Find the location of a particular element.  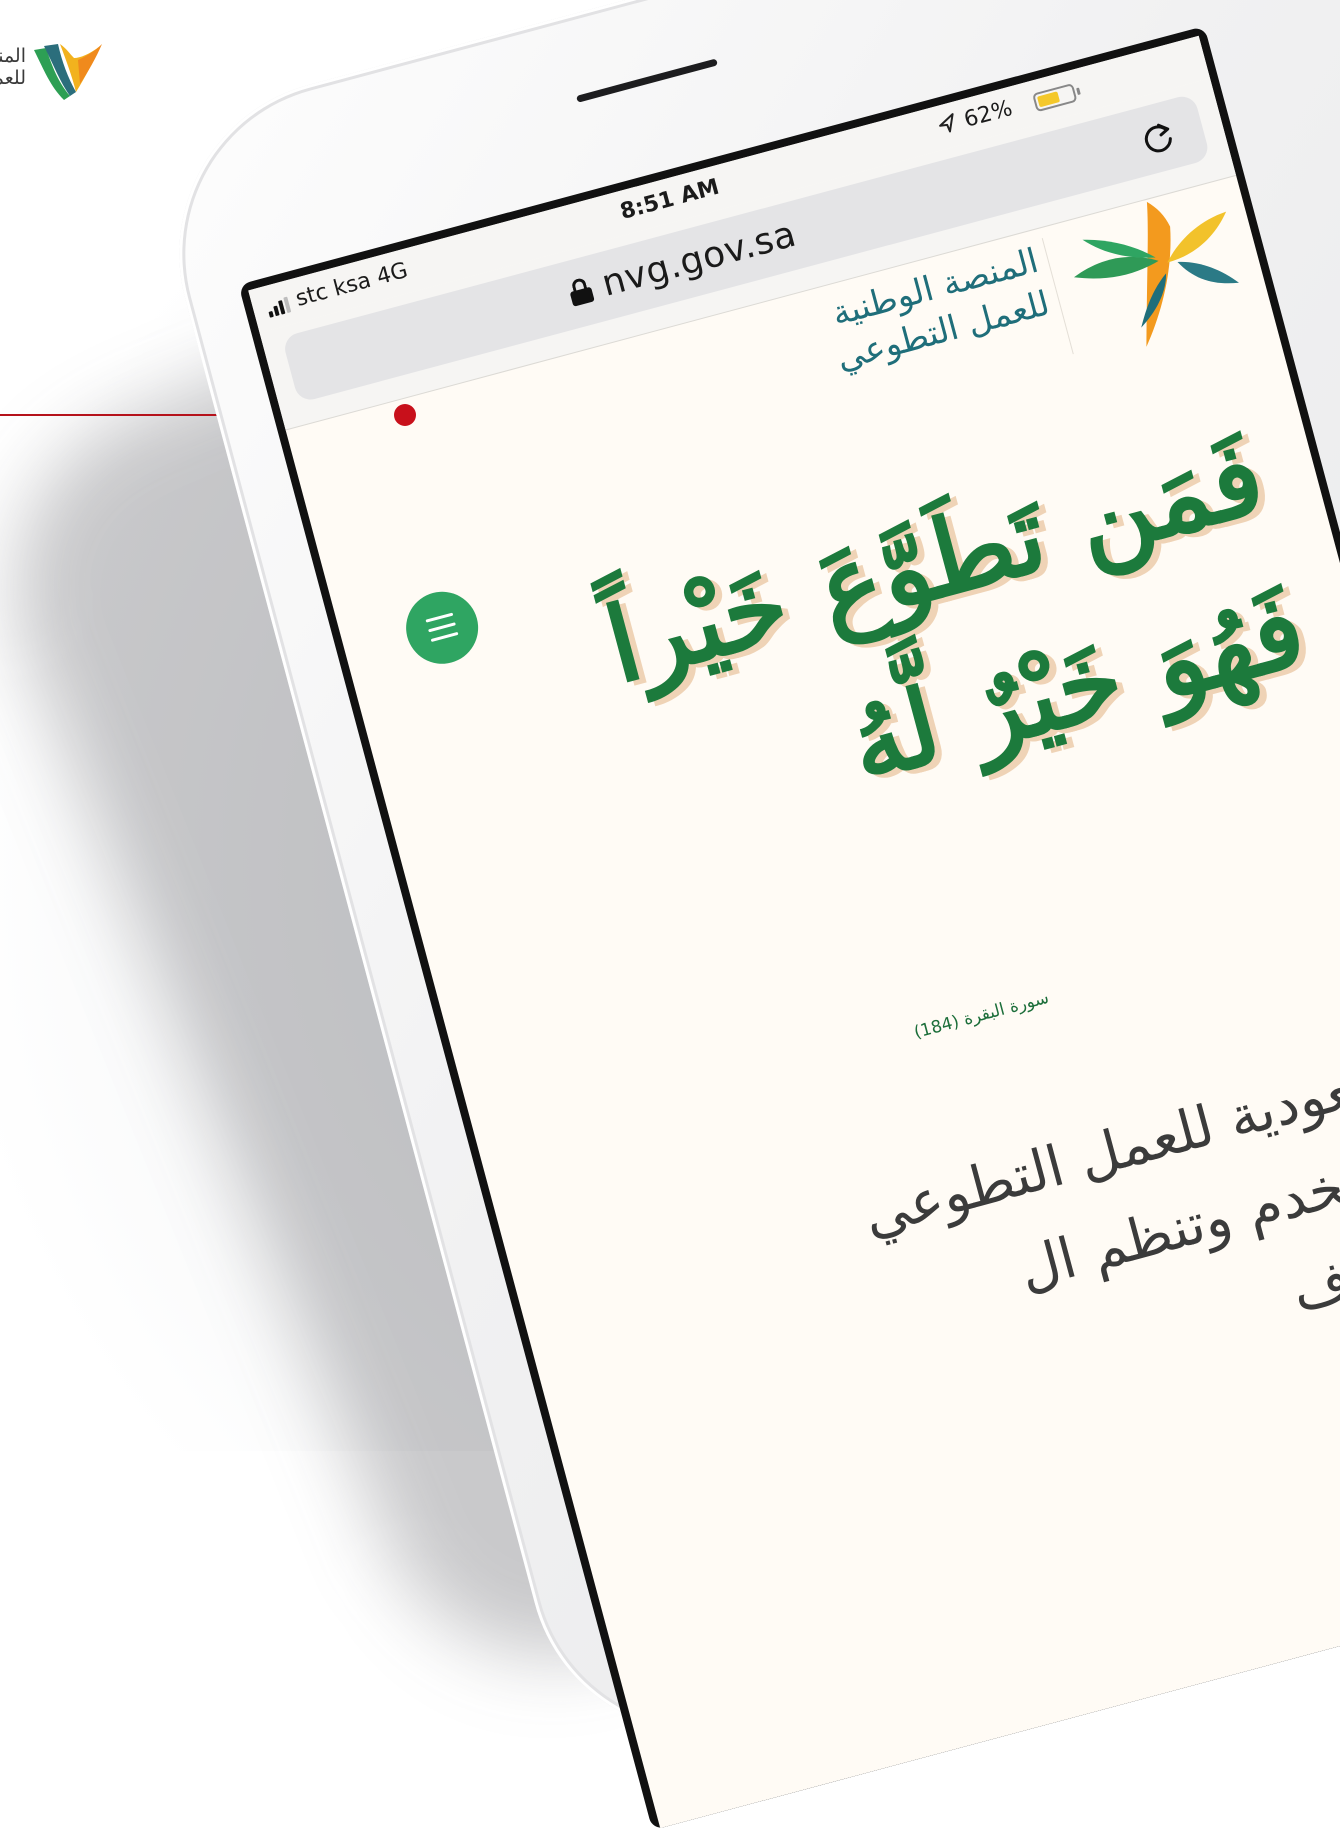

corner-logo-text-line2: للعمل التطوعي is located at coordinates (13, 78).